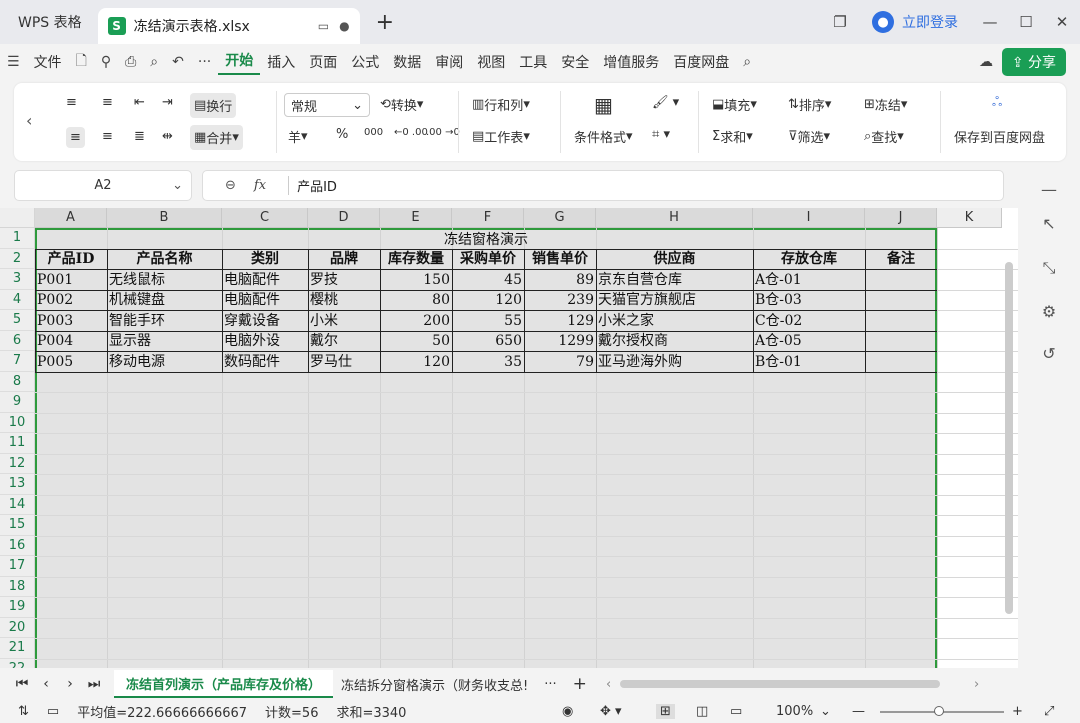  Describe the element at coordinates (416, 218) in the screenshot. I see `column-header-E: E` at that location.